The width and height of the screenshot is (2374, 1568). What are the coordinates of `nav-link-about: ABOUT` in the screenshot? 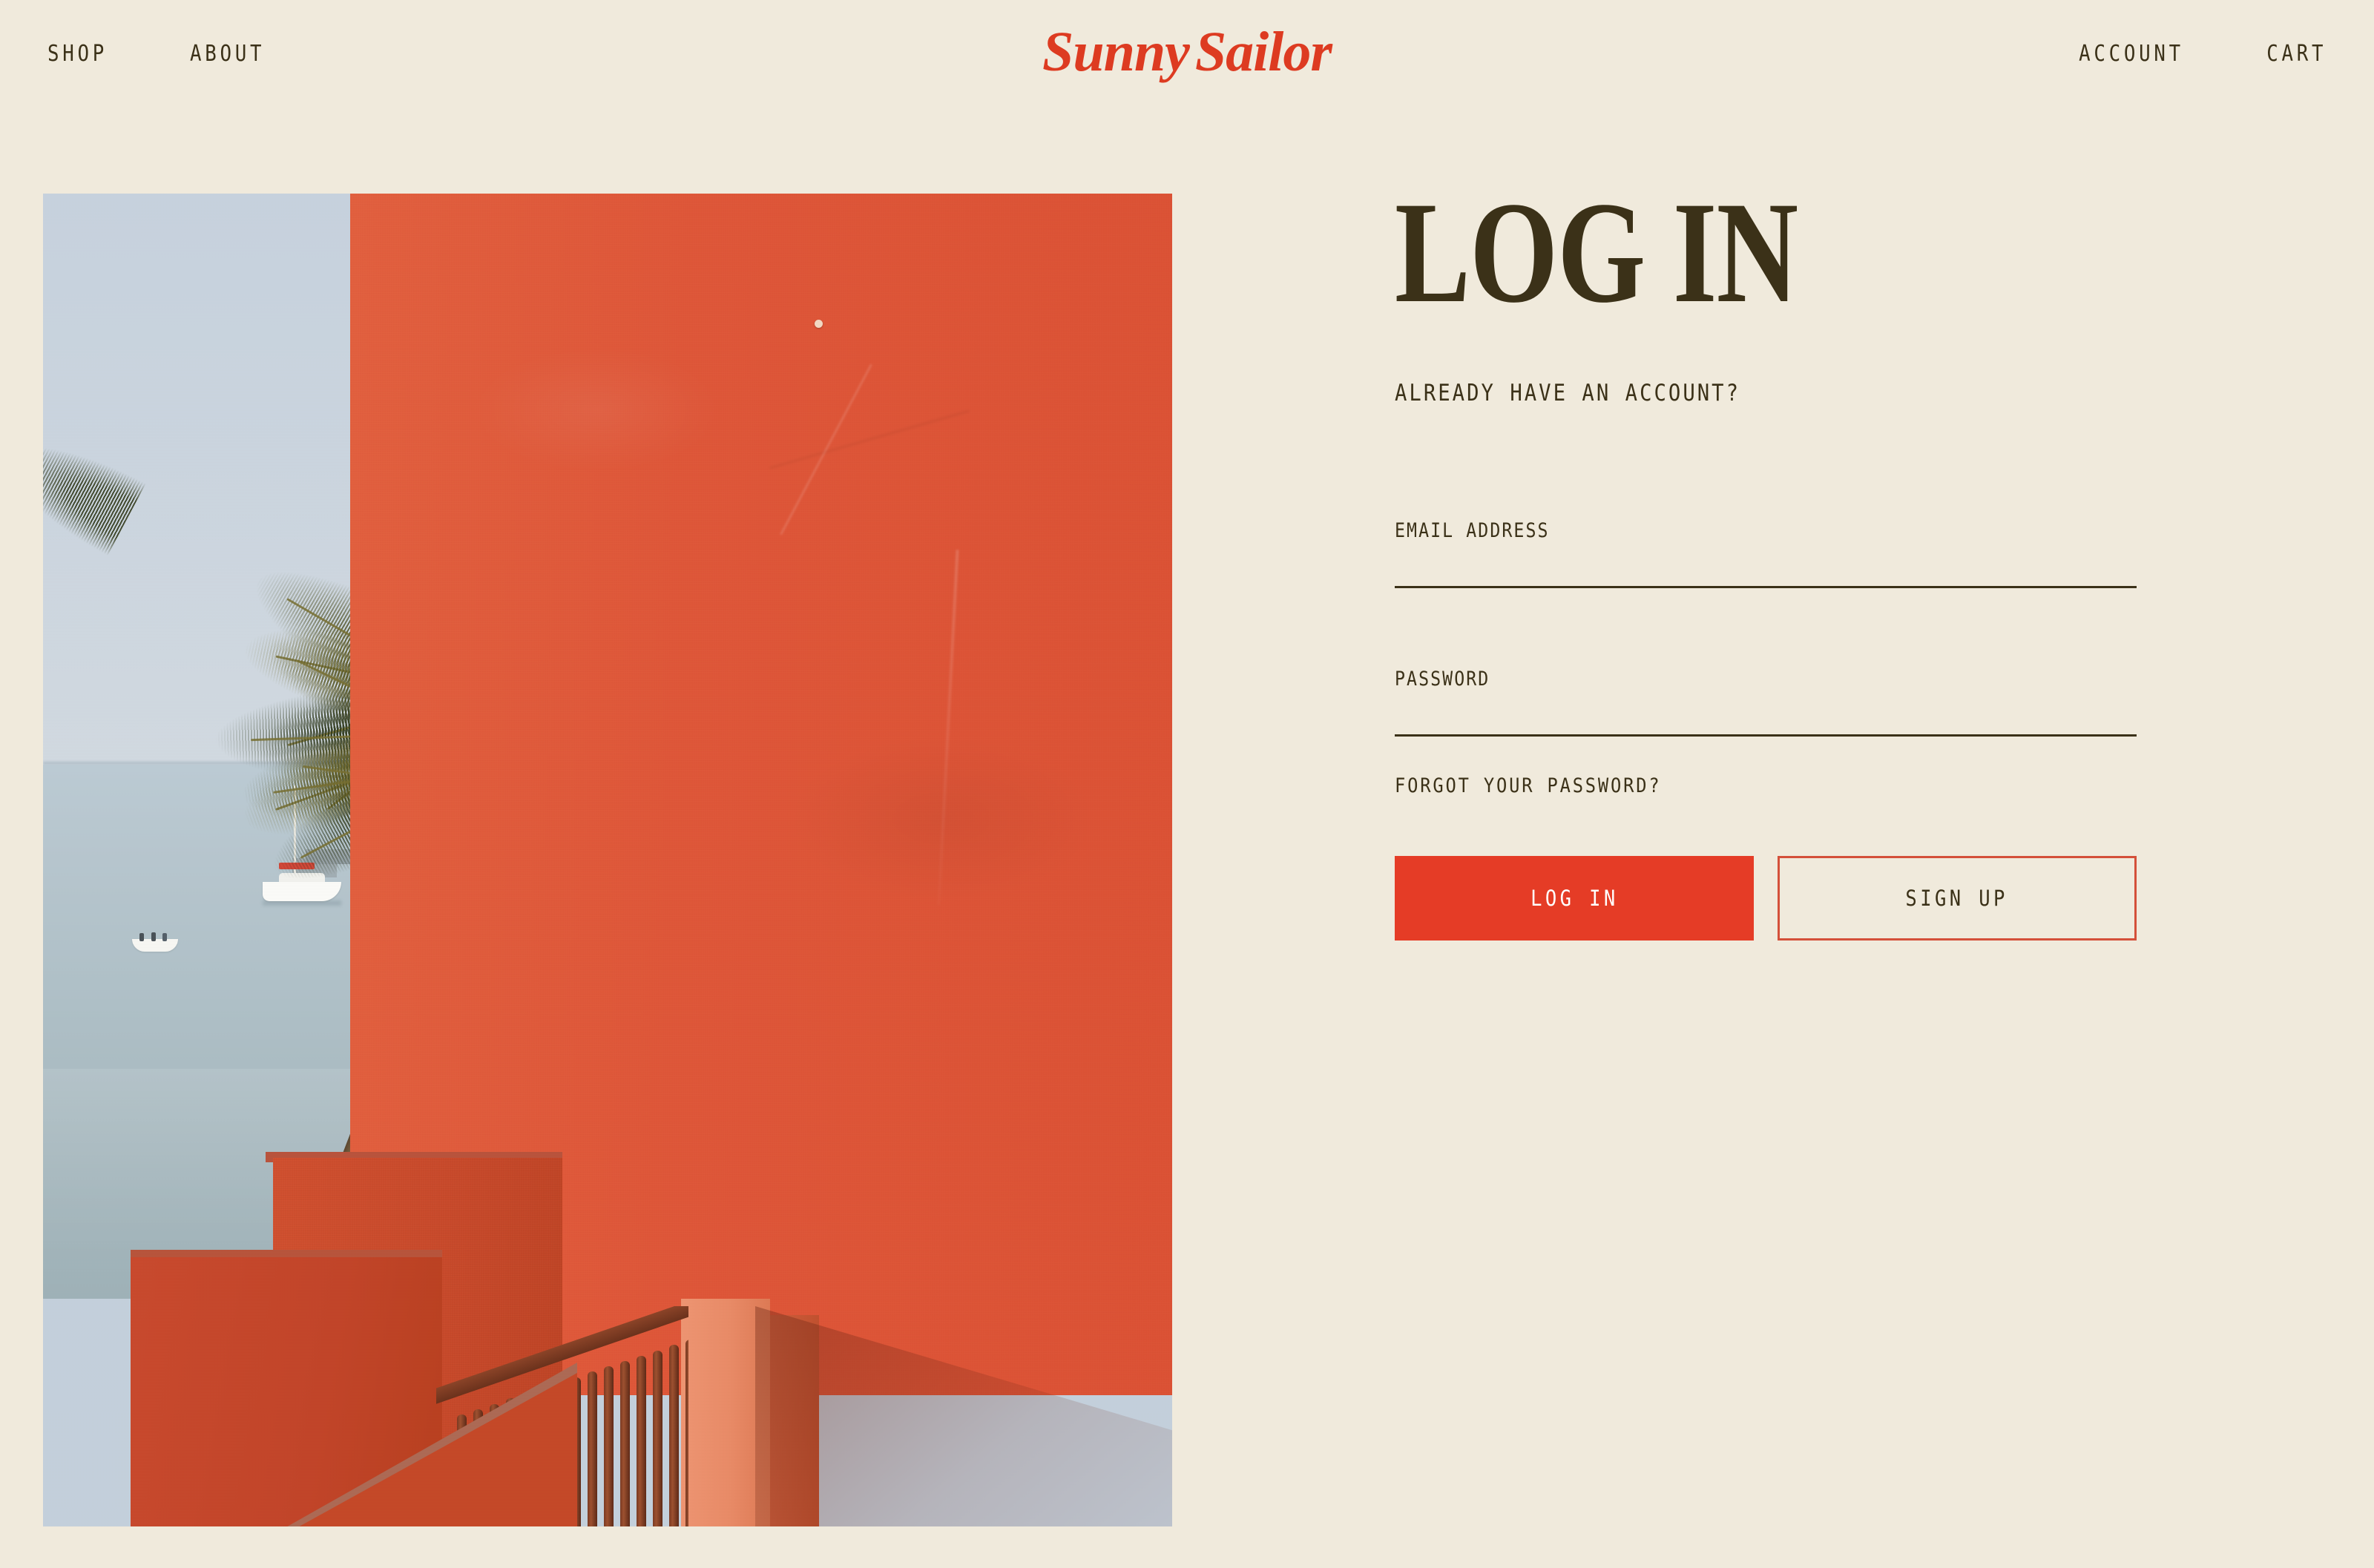 It's located at (227, 54).